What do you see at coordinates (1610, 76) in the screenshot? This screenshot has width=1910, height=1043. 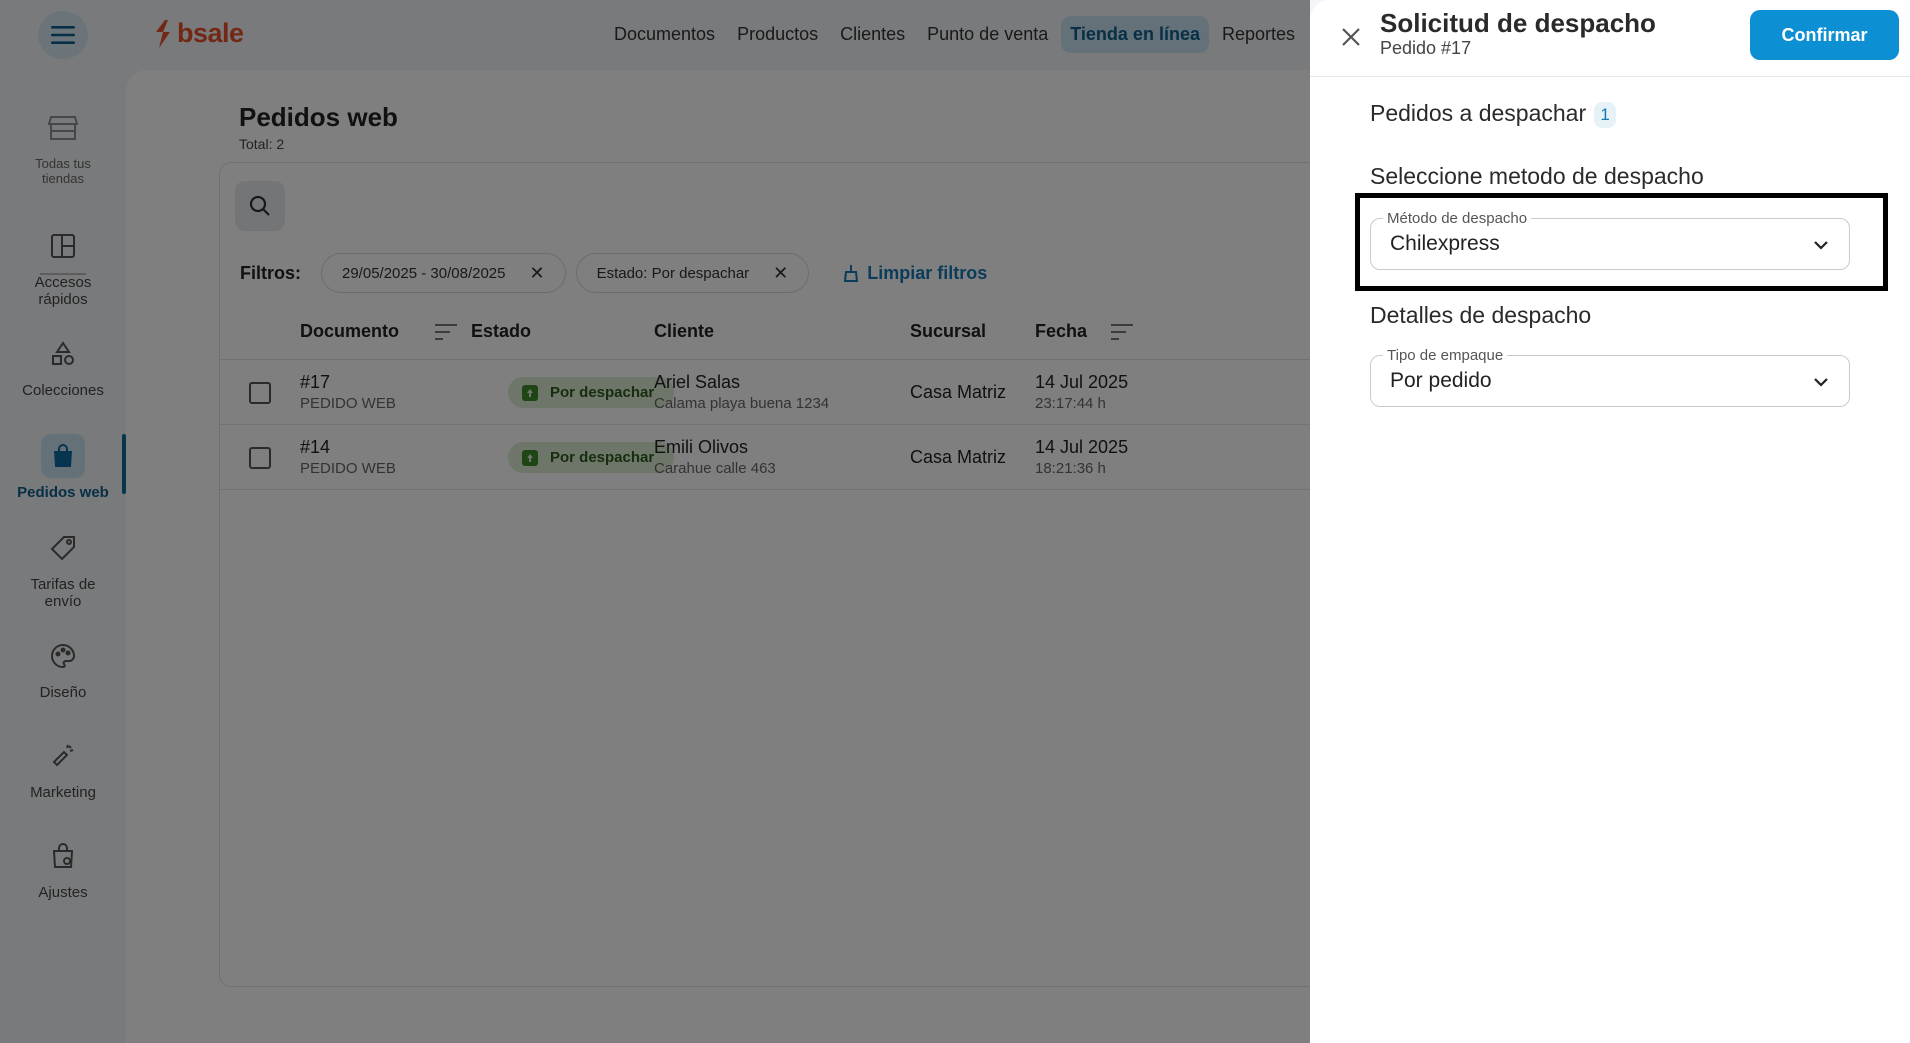 I see `panel-divider` at bounding box center [1610, 76].